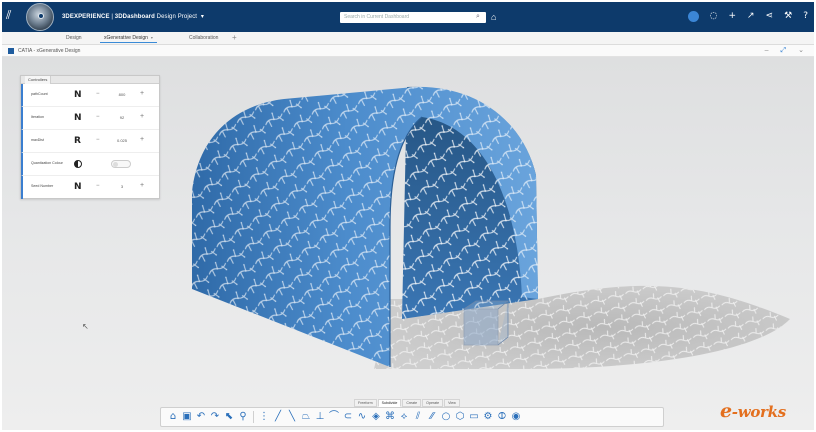 Image resolution: width=816 pixels, height=432 pixels. Describe the element at coordinates (801, 50) in the screenshot. I see `widget-menu-icon: ⌄` at that location.